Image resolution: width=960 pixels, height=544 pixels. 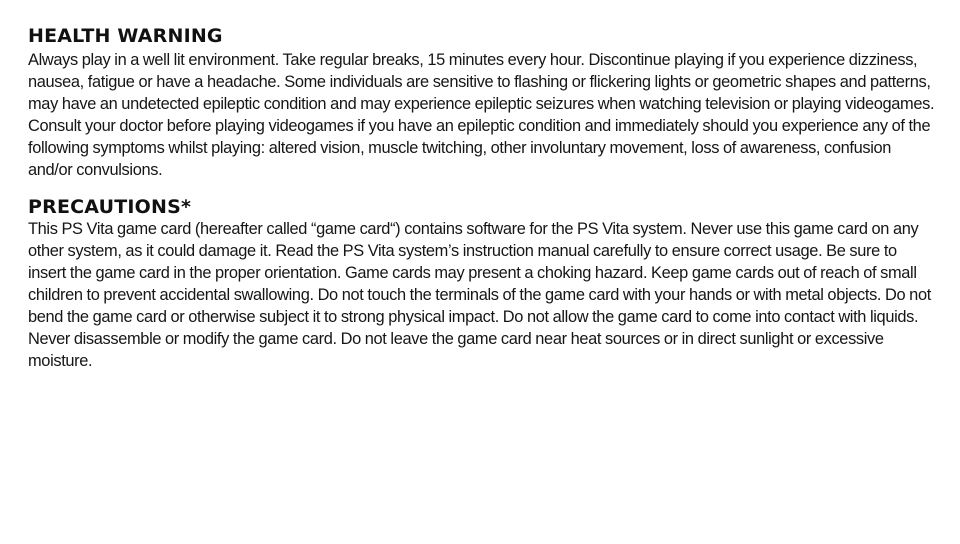 I want to click on precautions-heading: PRECAUTIONS*, so click(x=110, y=207).